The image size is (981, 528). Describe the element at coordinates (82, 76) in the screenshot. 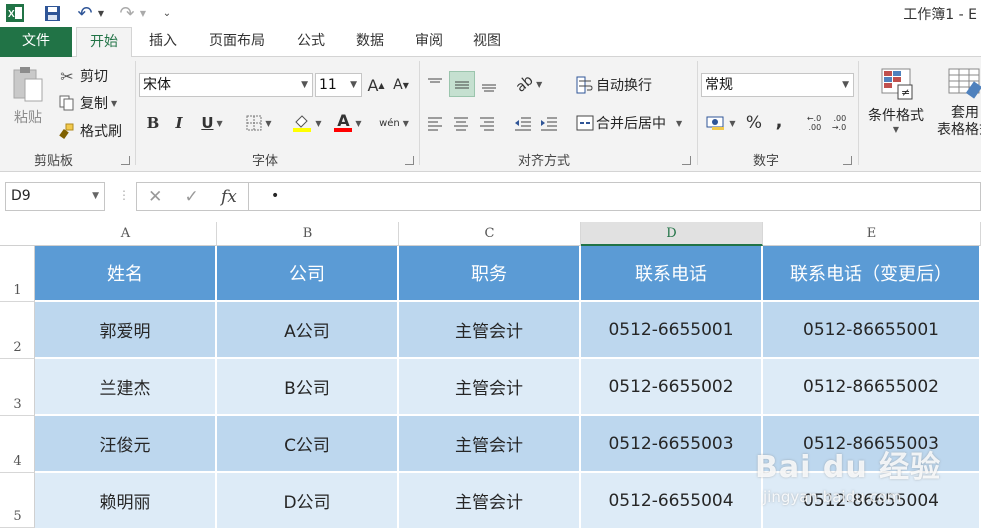

I see `cut-button: ✂ 剪切` at that location.